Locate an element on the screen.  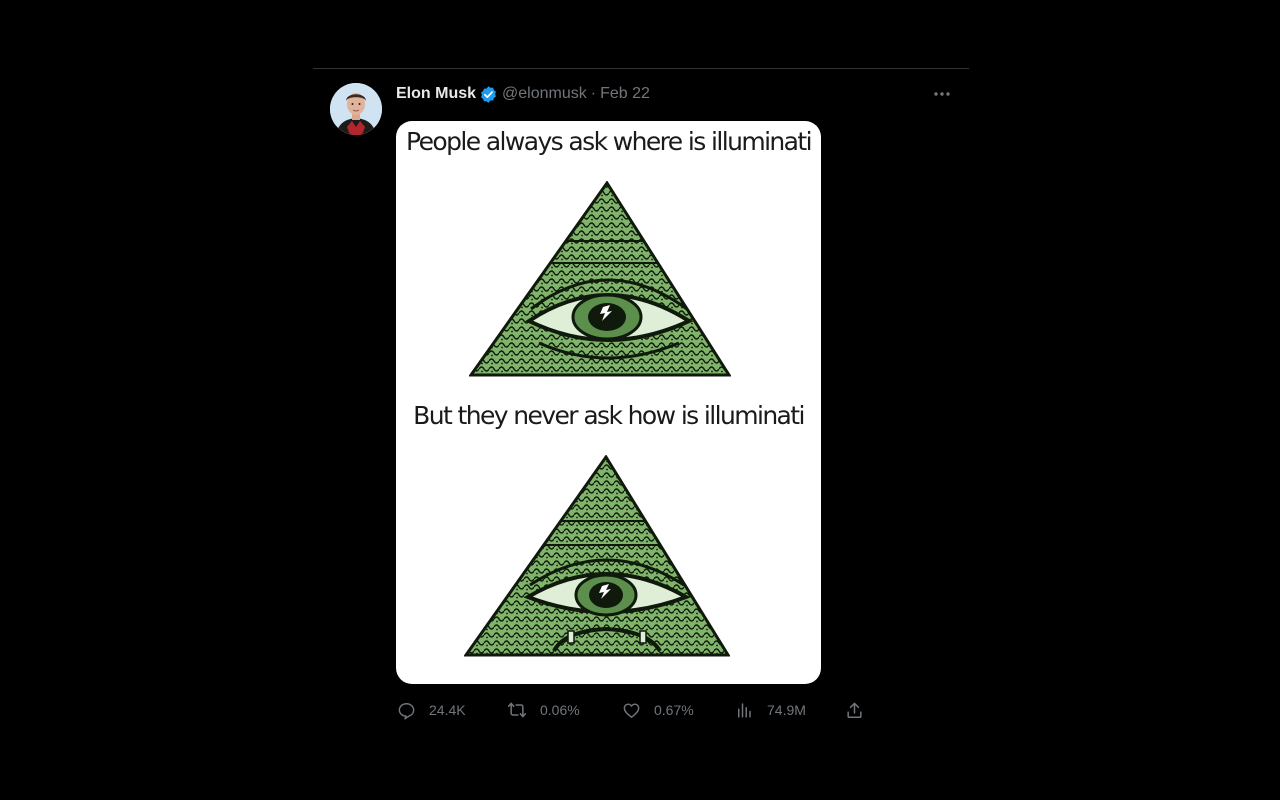
views-button: 74.9M is located at coordinates (789, 710).